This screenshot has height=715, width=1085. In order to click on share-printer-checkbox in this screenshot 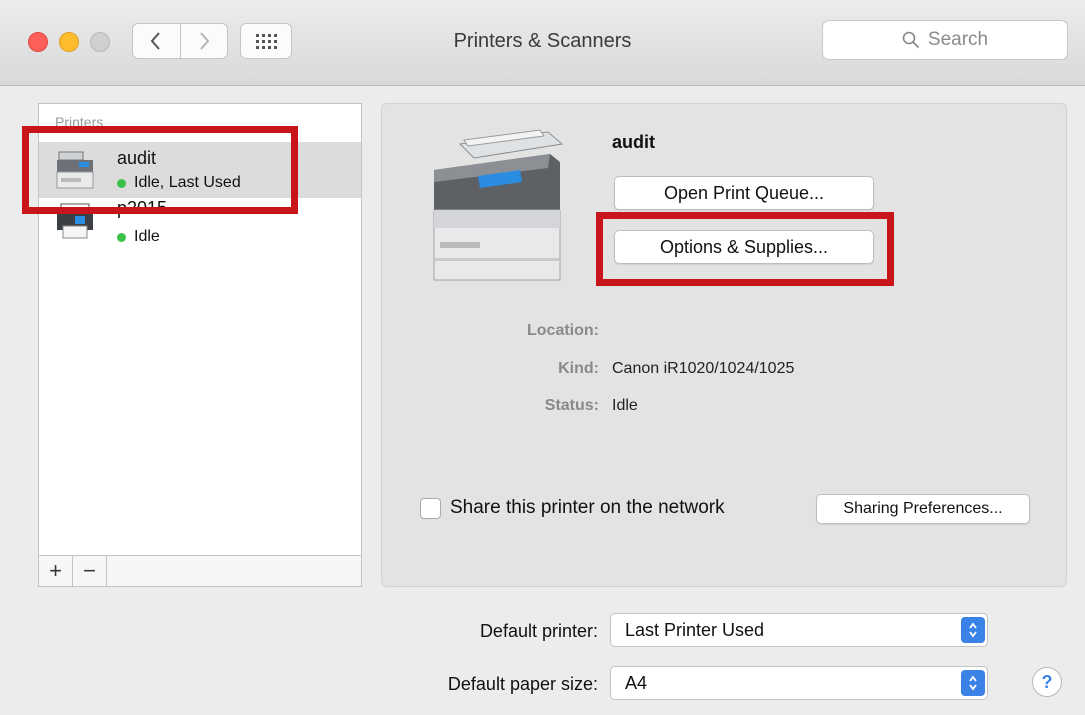, I will do `click(430, 508)`.